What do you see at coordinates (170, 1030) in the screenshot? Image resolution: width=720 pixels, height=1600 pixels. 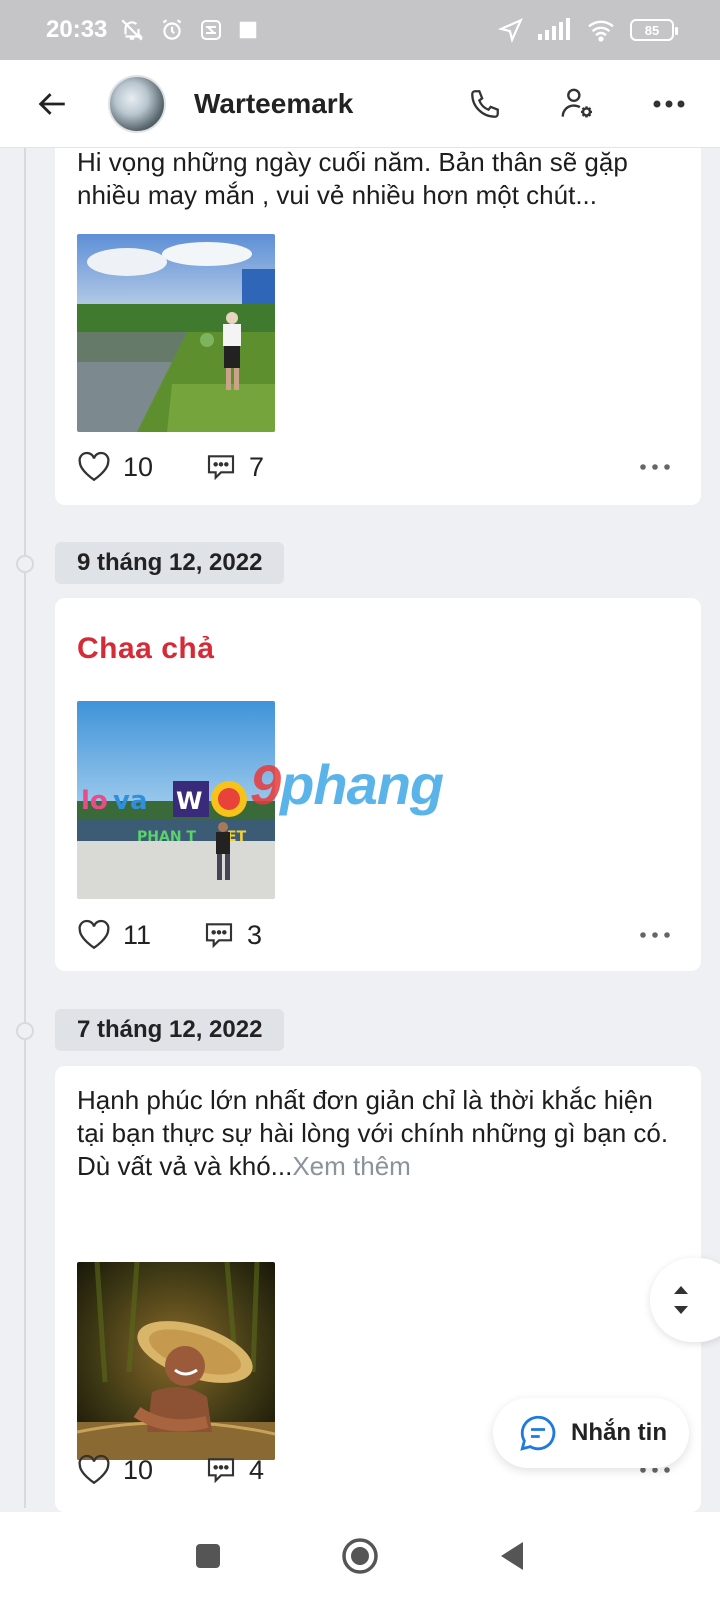 I see `date-chip: 7 tháng 12, 2022` at bounding box center [170, 1030].